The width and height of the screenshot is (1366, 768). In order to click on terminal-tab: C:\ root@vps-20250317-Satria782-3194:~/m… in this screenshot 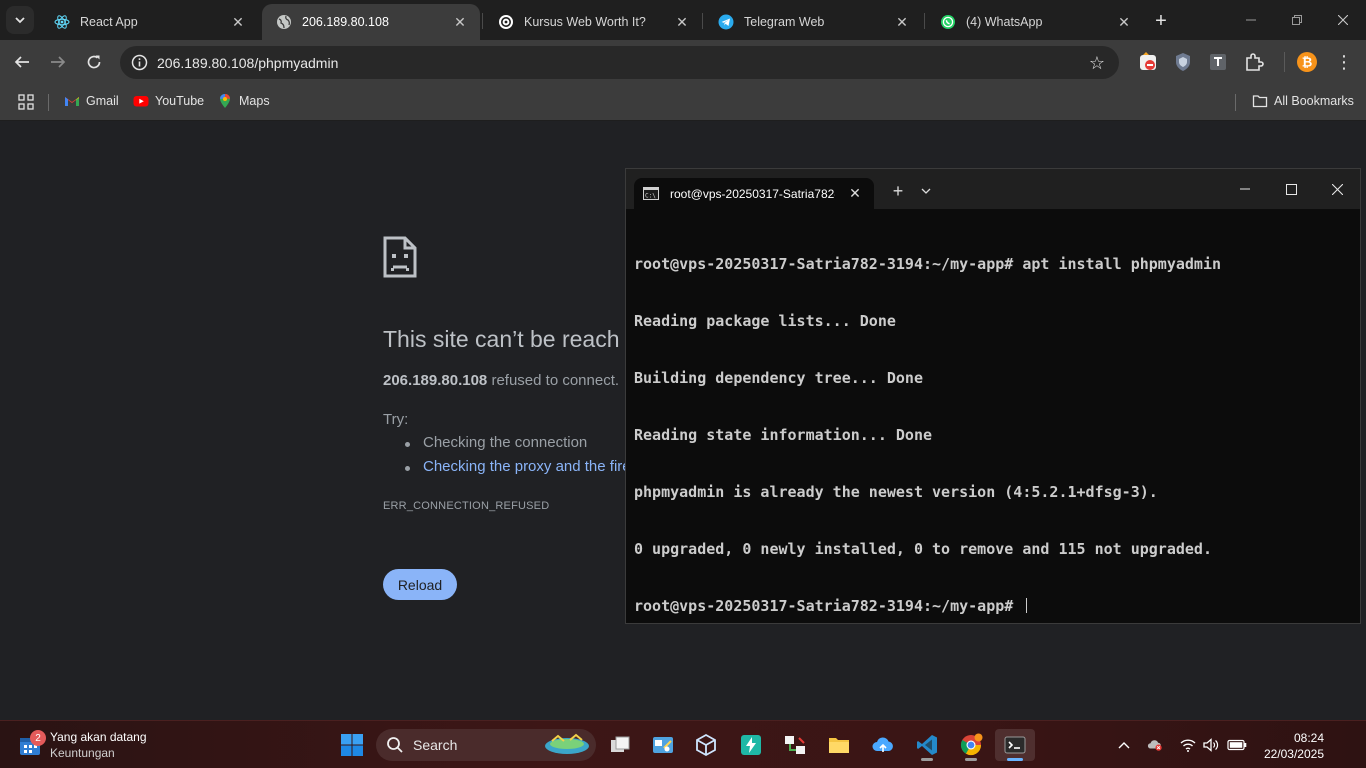, I will do `click(754, 193)`.